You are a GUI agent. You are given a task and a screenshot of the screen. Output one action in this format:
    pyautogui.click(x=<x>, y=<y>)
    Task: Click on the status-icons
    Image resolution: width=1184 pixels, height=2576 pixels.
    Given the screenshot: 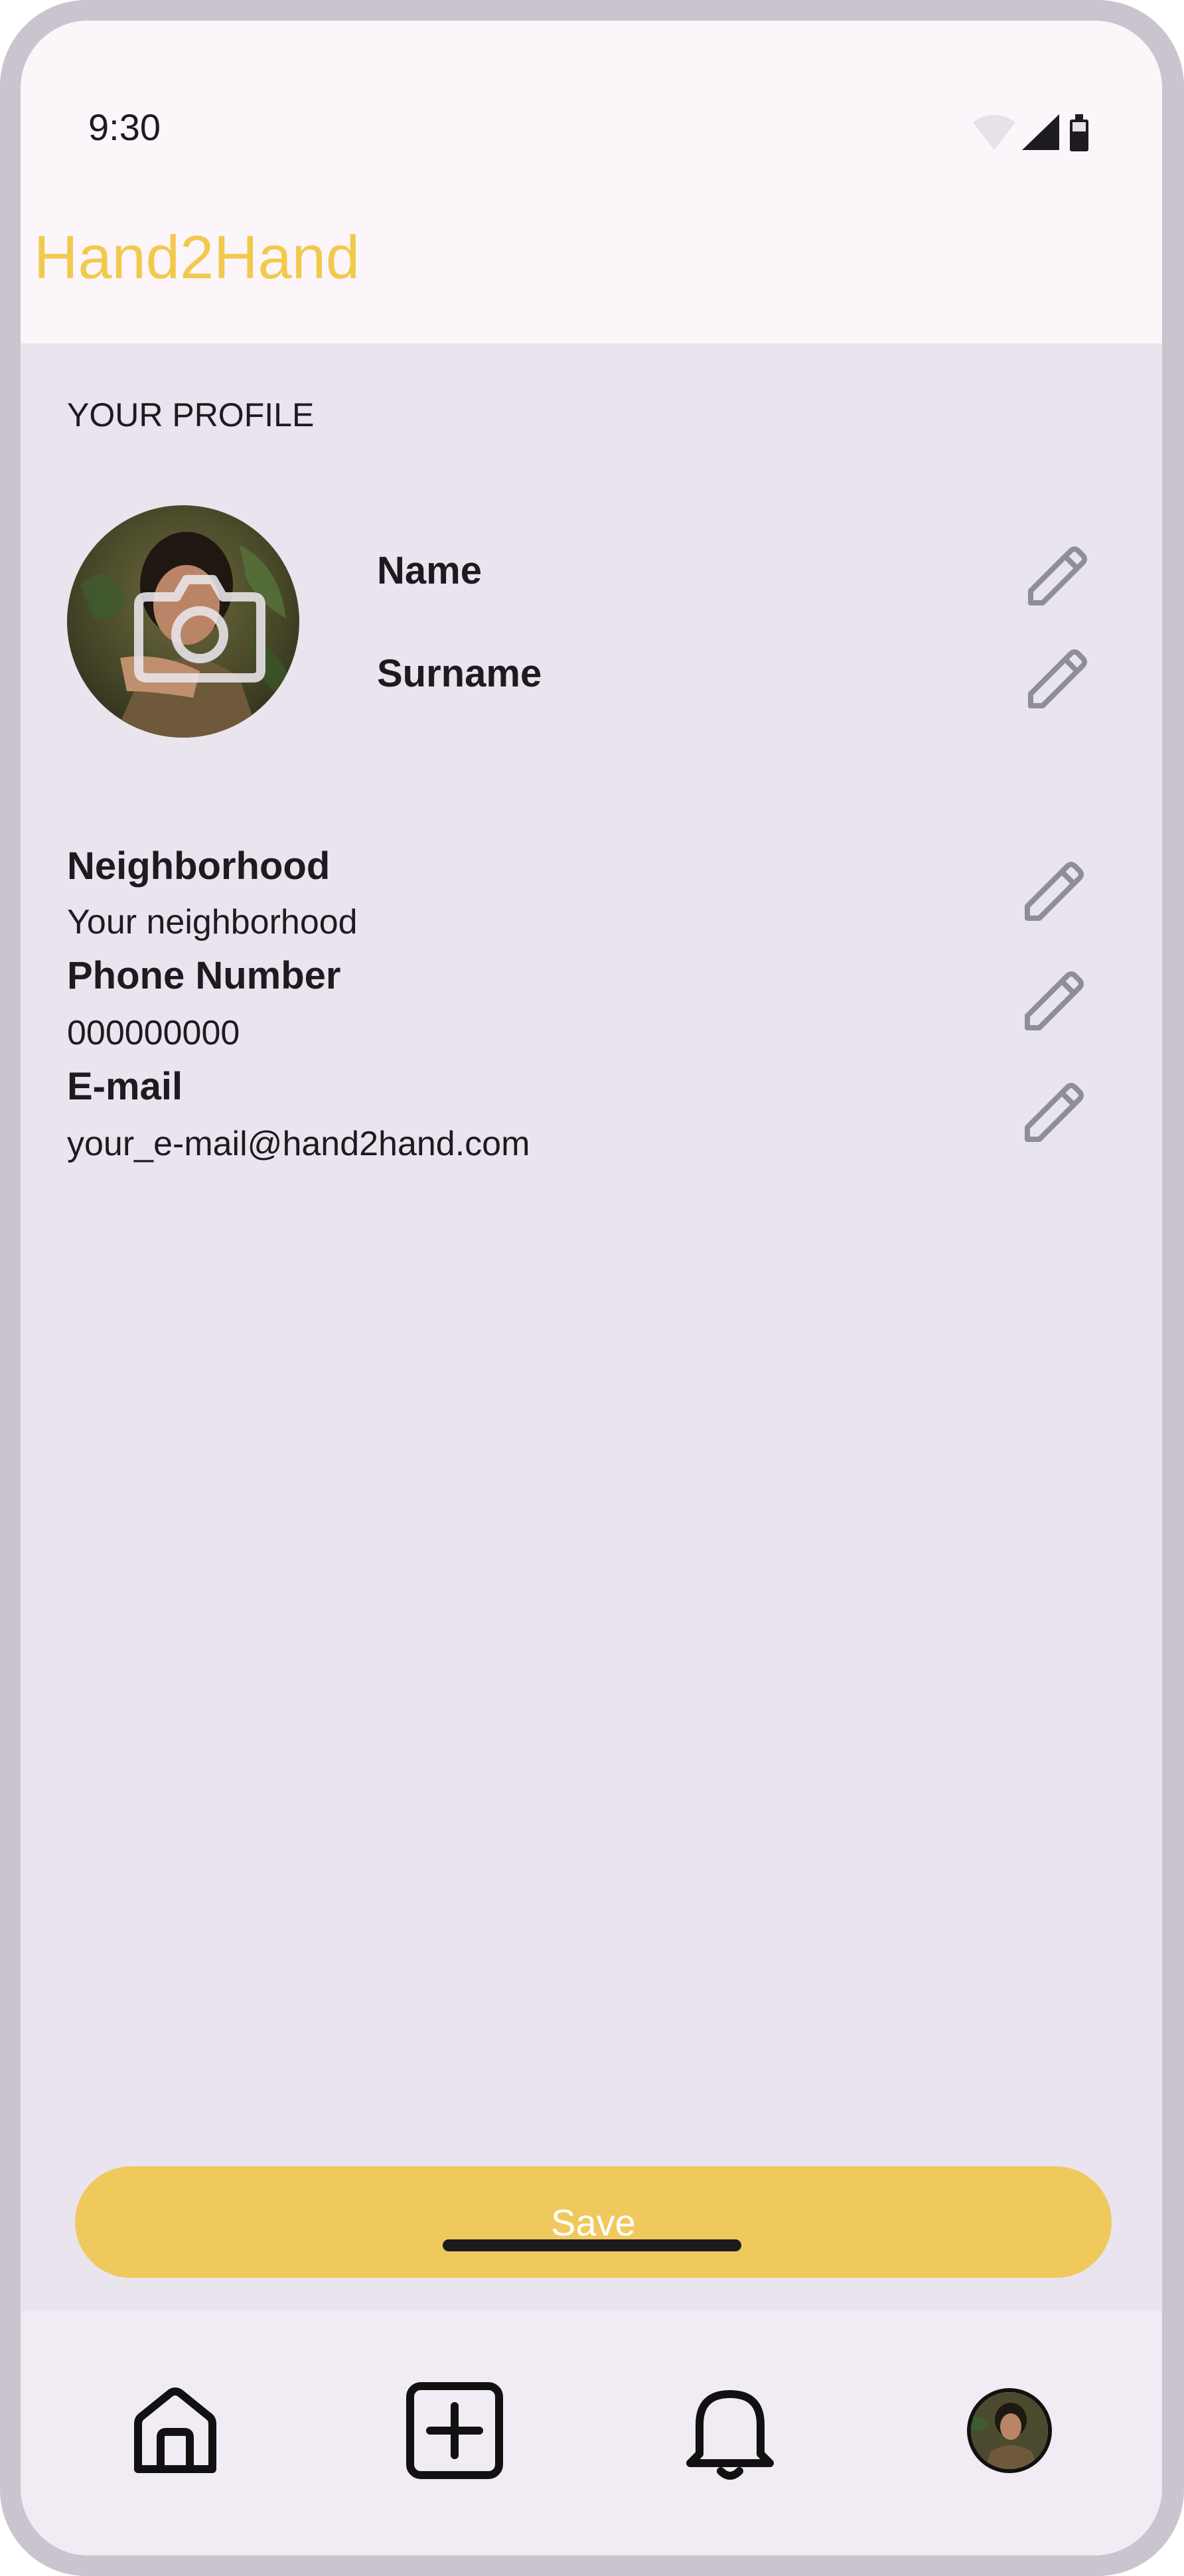 What is the action you would take?
    pyautogui.click(x=1033, y=132)
    